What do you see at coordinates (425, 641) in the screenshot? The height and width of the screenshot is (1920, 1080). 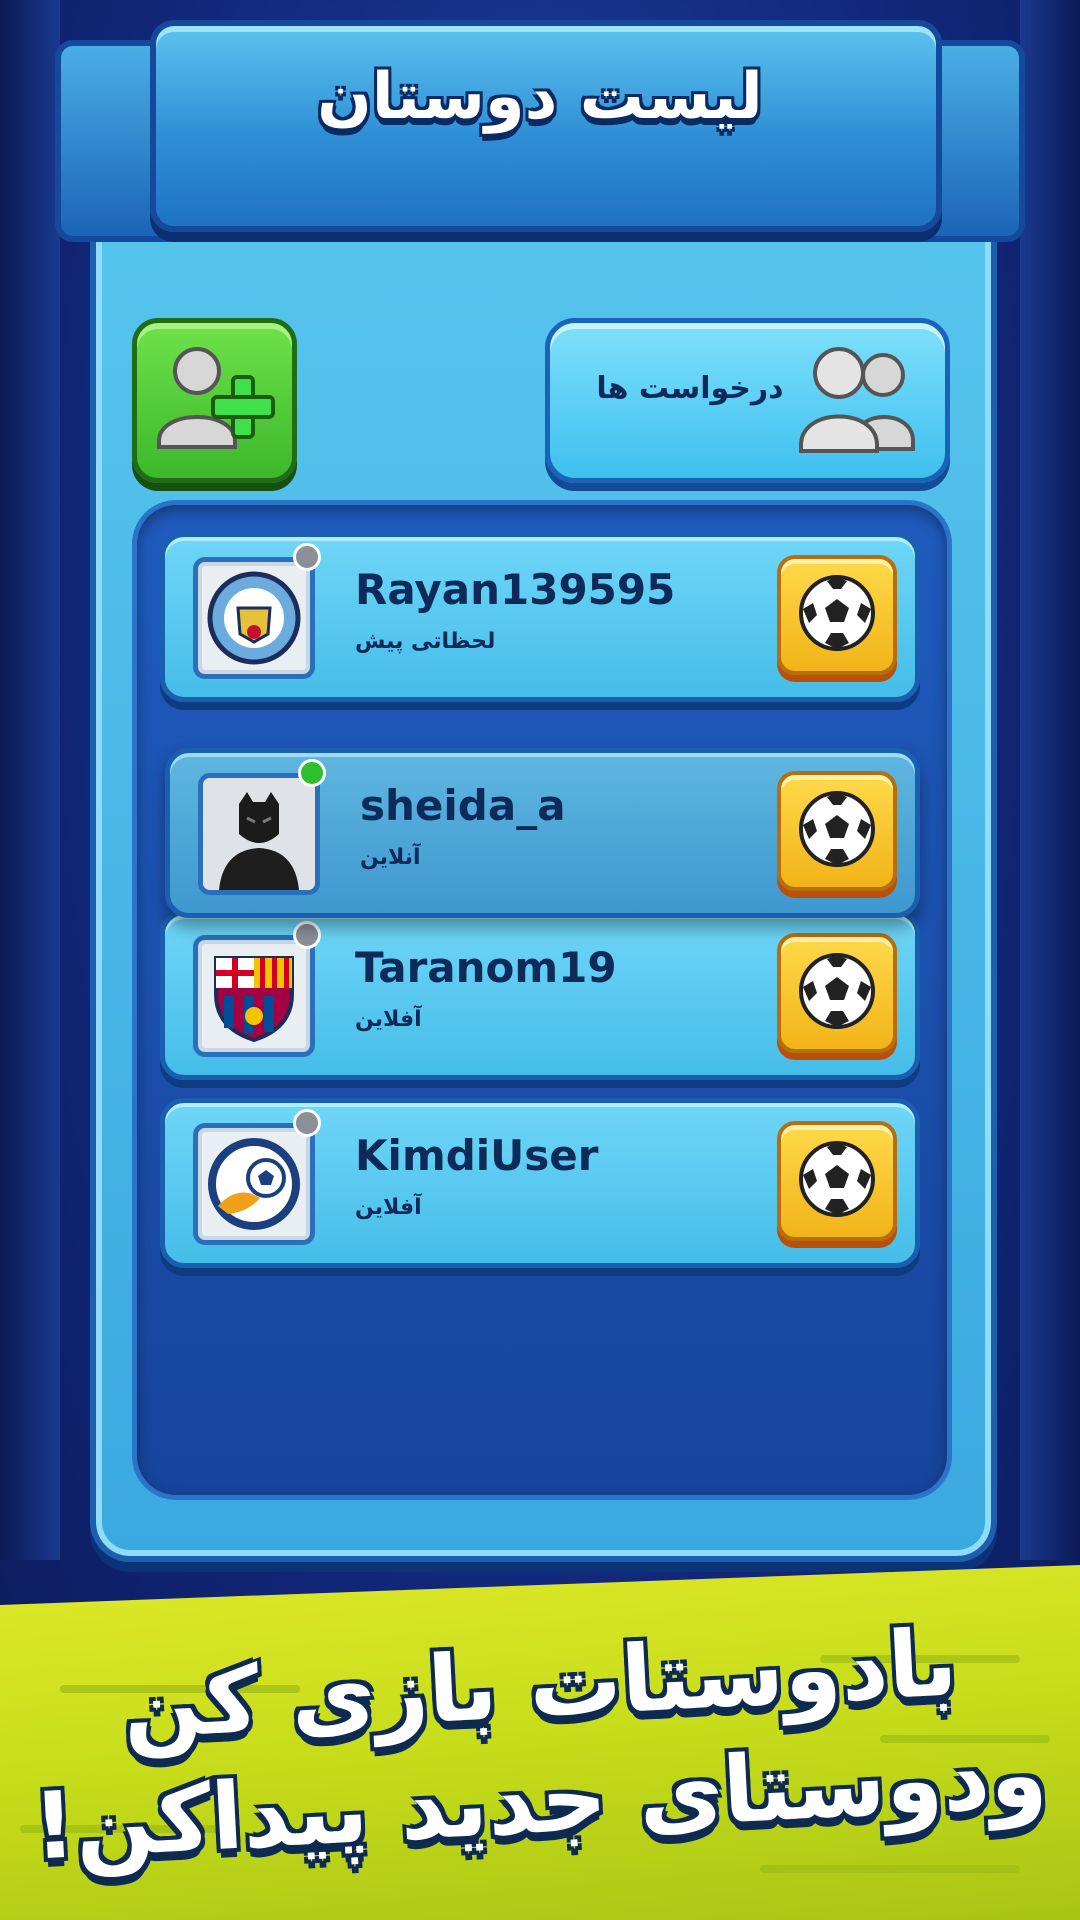 I see `friend-status: لحظاتی پیش` at bounding box center [425, 641].